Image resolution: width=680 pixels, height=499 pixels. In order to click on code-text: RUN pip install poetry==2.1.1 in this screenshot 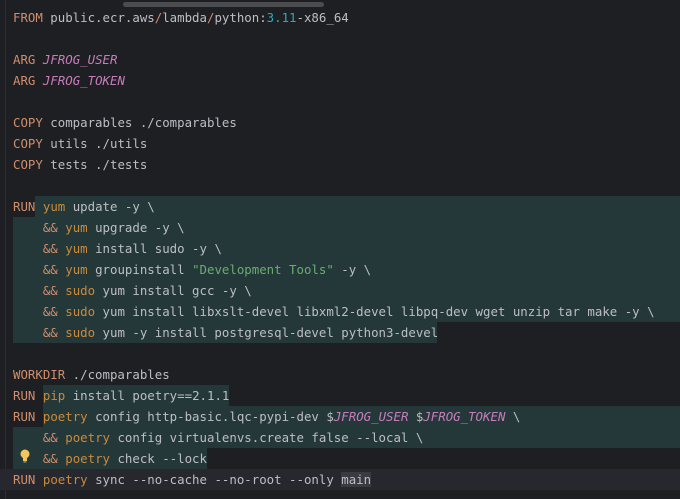, I will do `click(121, 395)`.